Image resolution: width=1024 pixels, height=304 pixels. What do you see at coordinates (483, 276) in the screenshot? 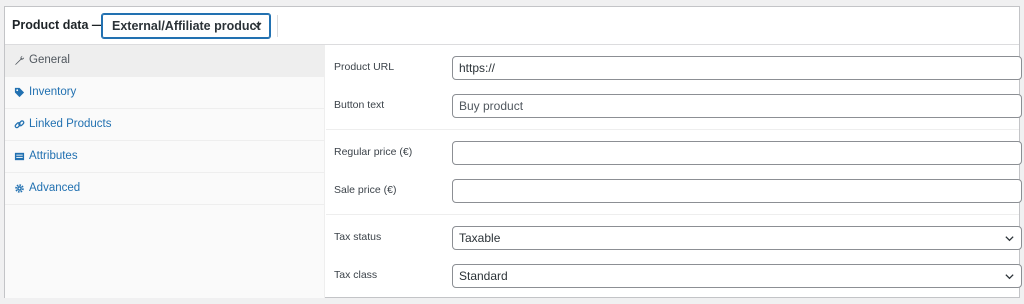
I see `tax-class-value: Standard` at bounding box center [483, 276].